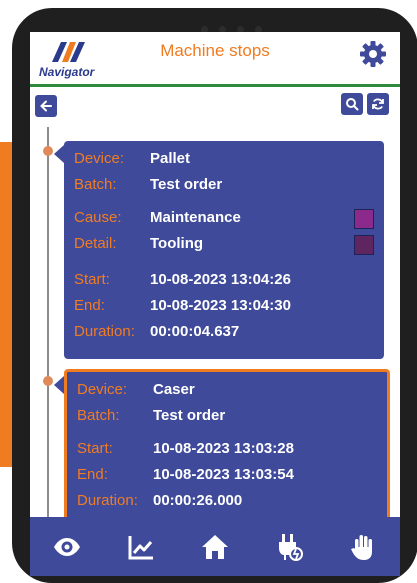 The image size is (417, 583). I want to click on app-header: Navigator Machine stops, so click(215, 58).